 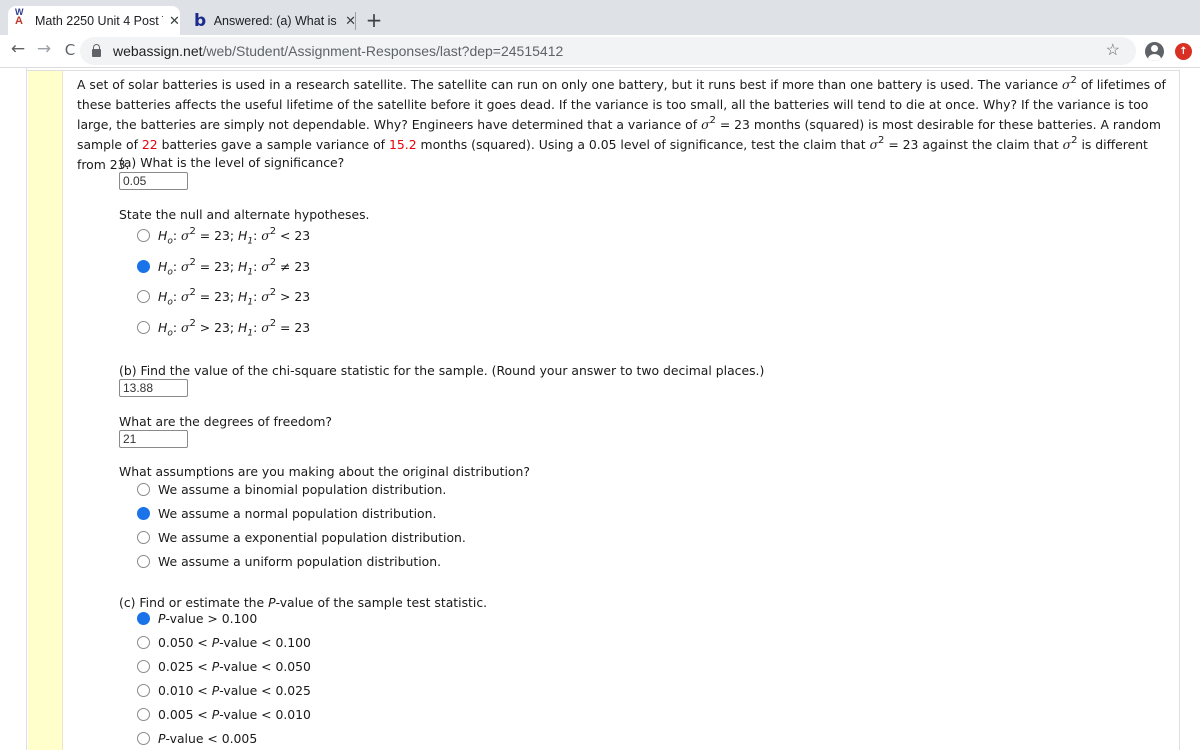 I want to click on new-tab-button: +, so click(x=374, y=20).